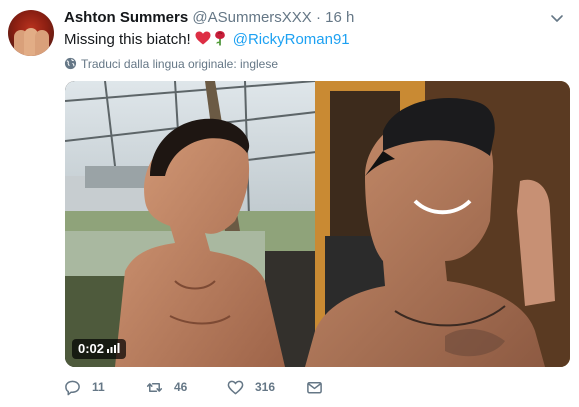  I want to click on red-heart-icon, so click(203, 38).